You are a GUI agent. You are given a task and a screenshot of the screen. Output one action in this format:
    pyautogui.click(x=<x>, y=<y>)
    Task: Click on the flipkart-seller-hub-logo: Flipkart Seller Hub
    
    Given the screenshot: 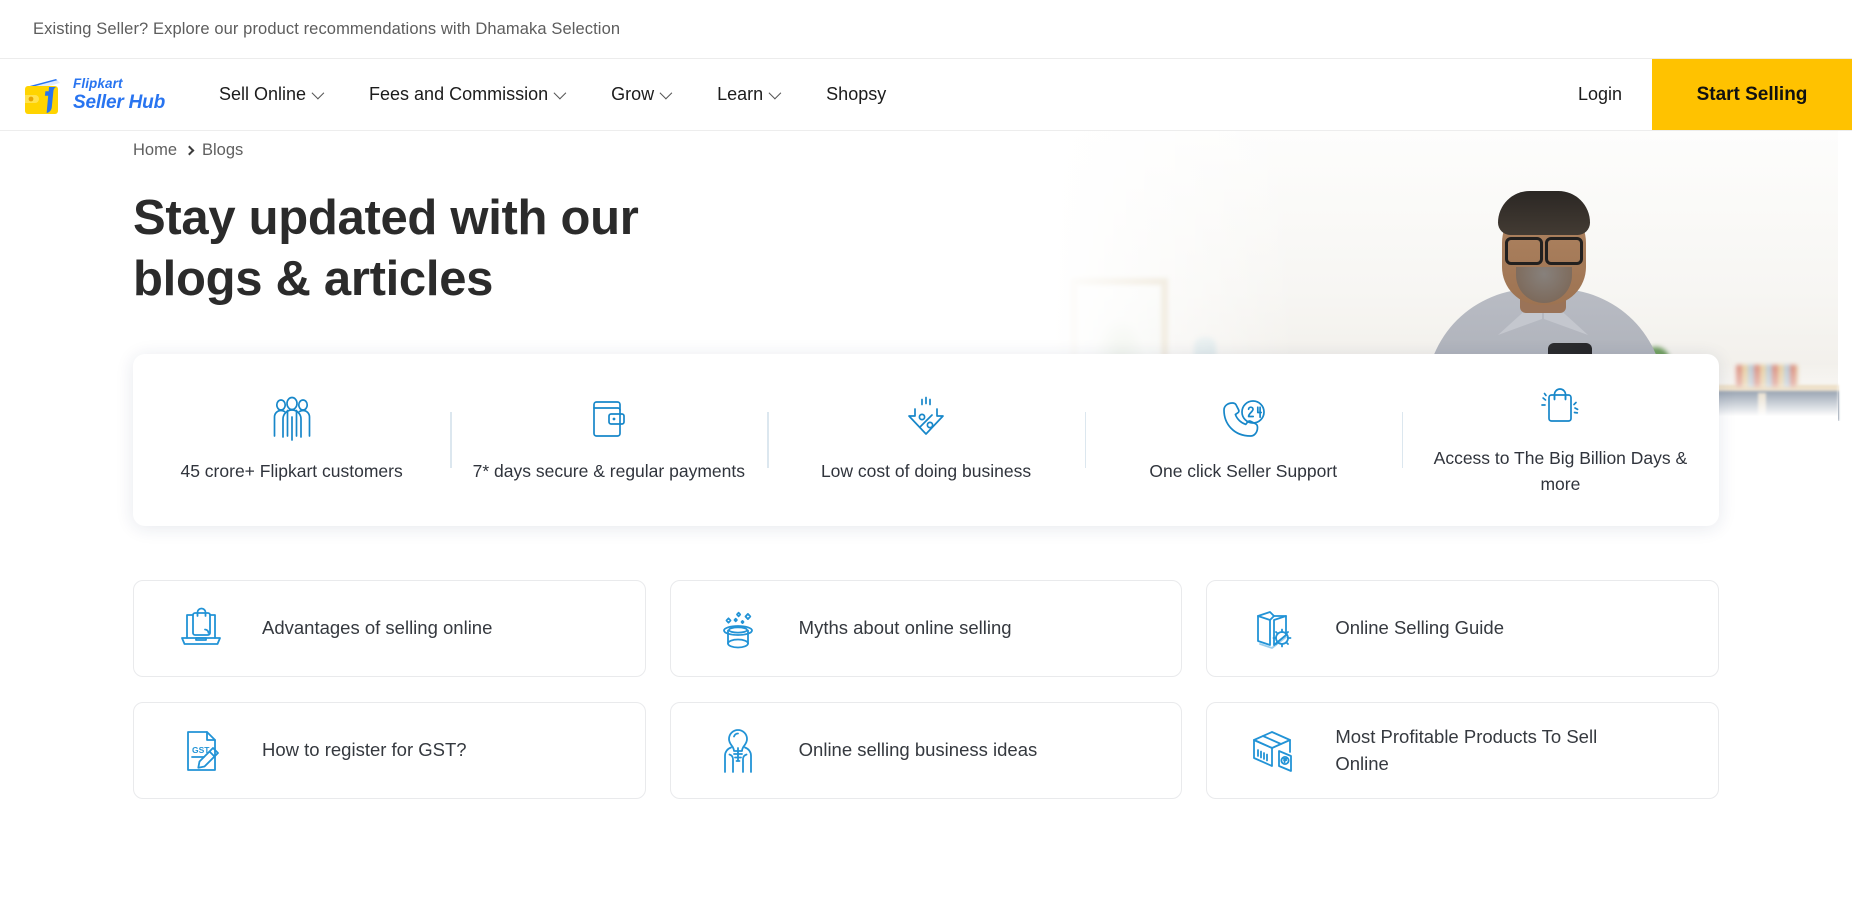 What is the action you would take?
    pyautogui.click(x=93, y=95)
    